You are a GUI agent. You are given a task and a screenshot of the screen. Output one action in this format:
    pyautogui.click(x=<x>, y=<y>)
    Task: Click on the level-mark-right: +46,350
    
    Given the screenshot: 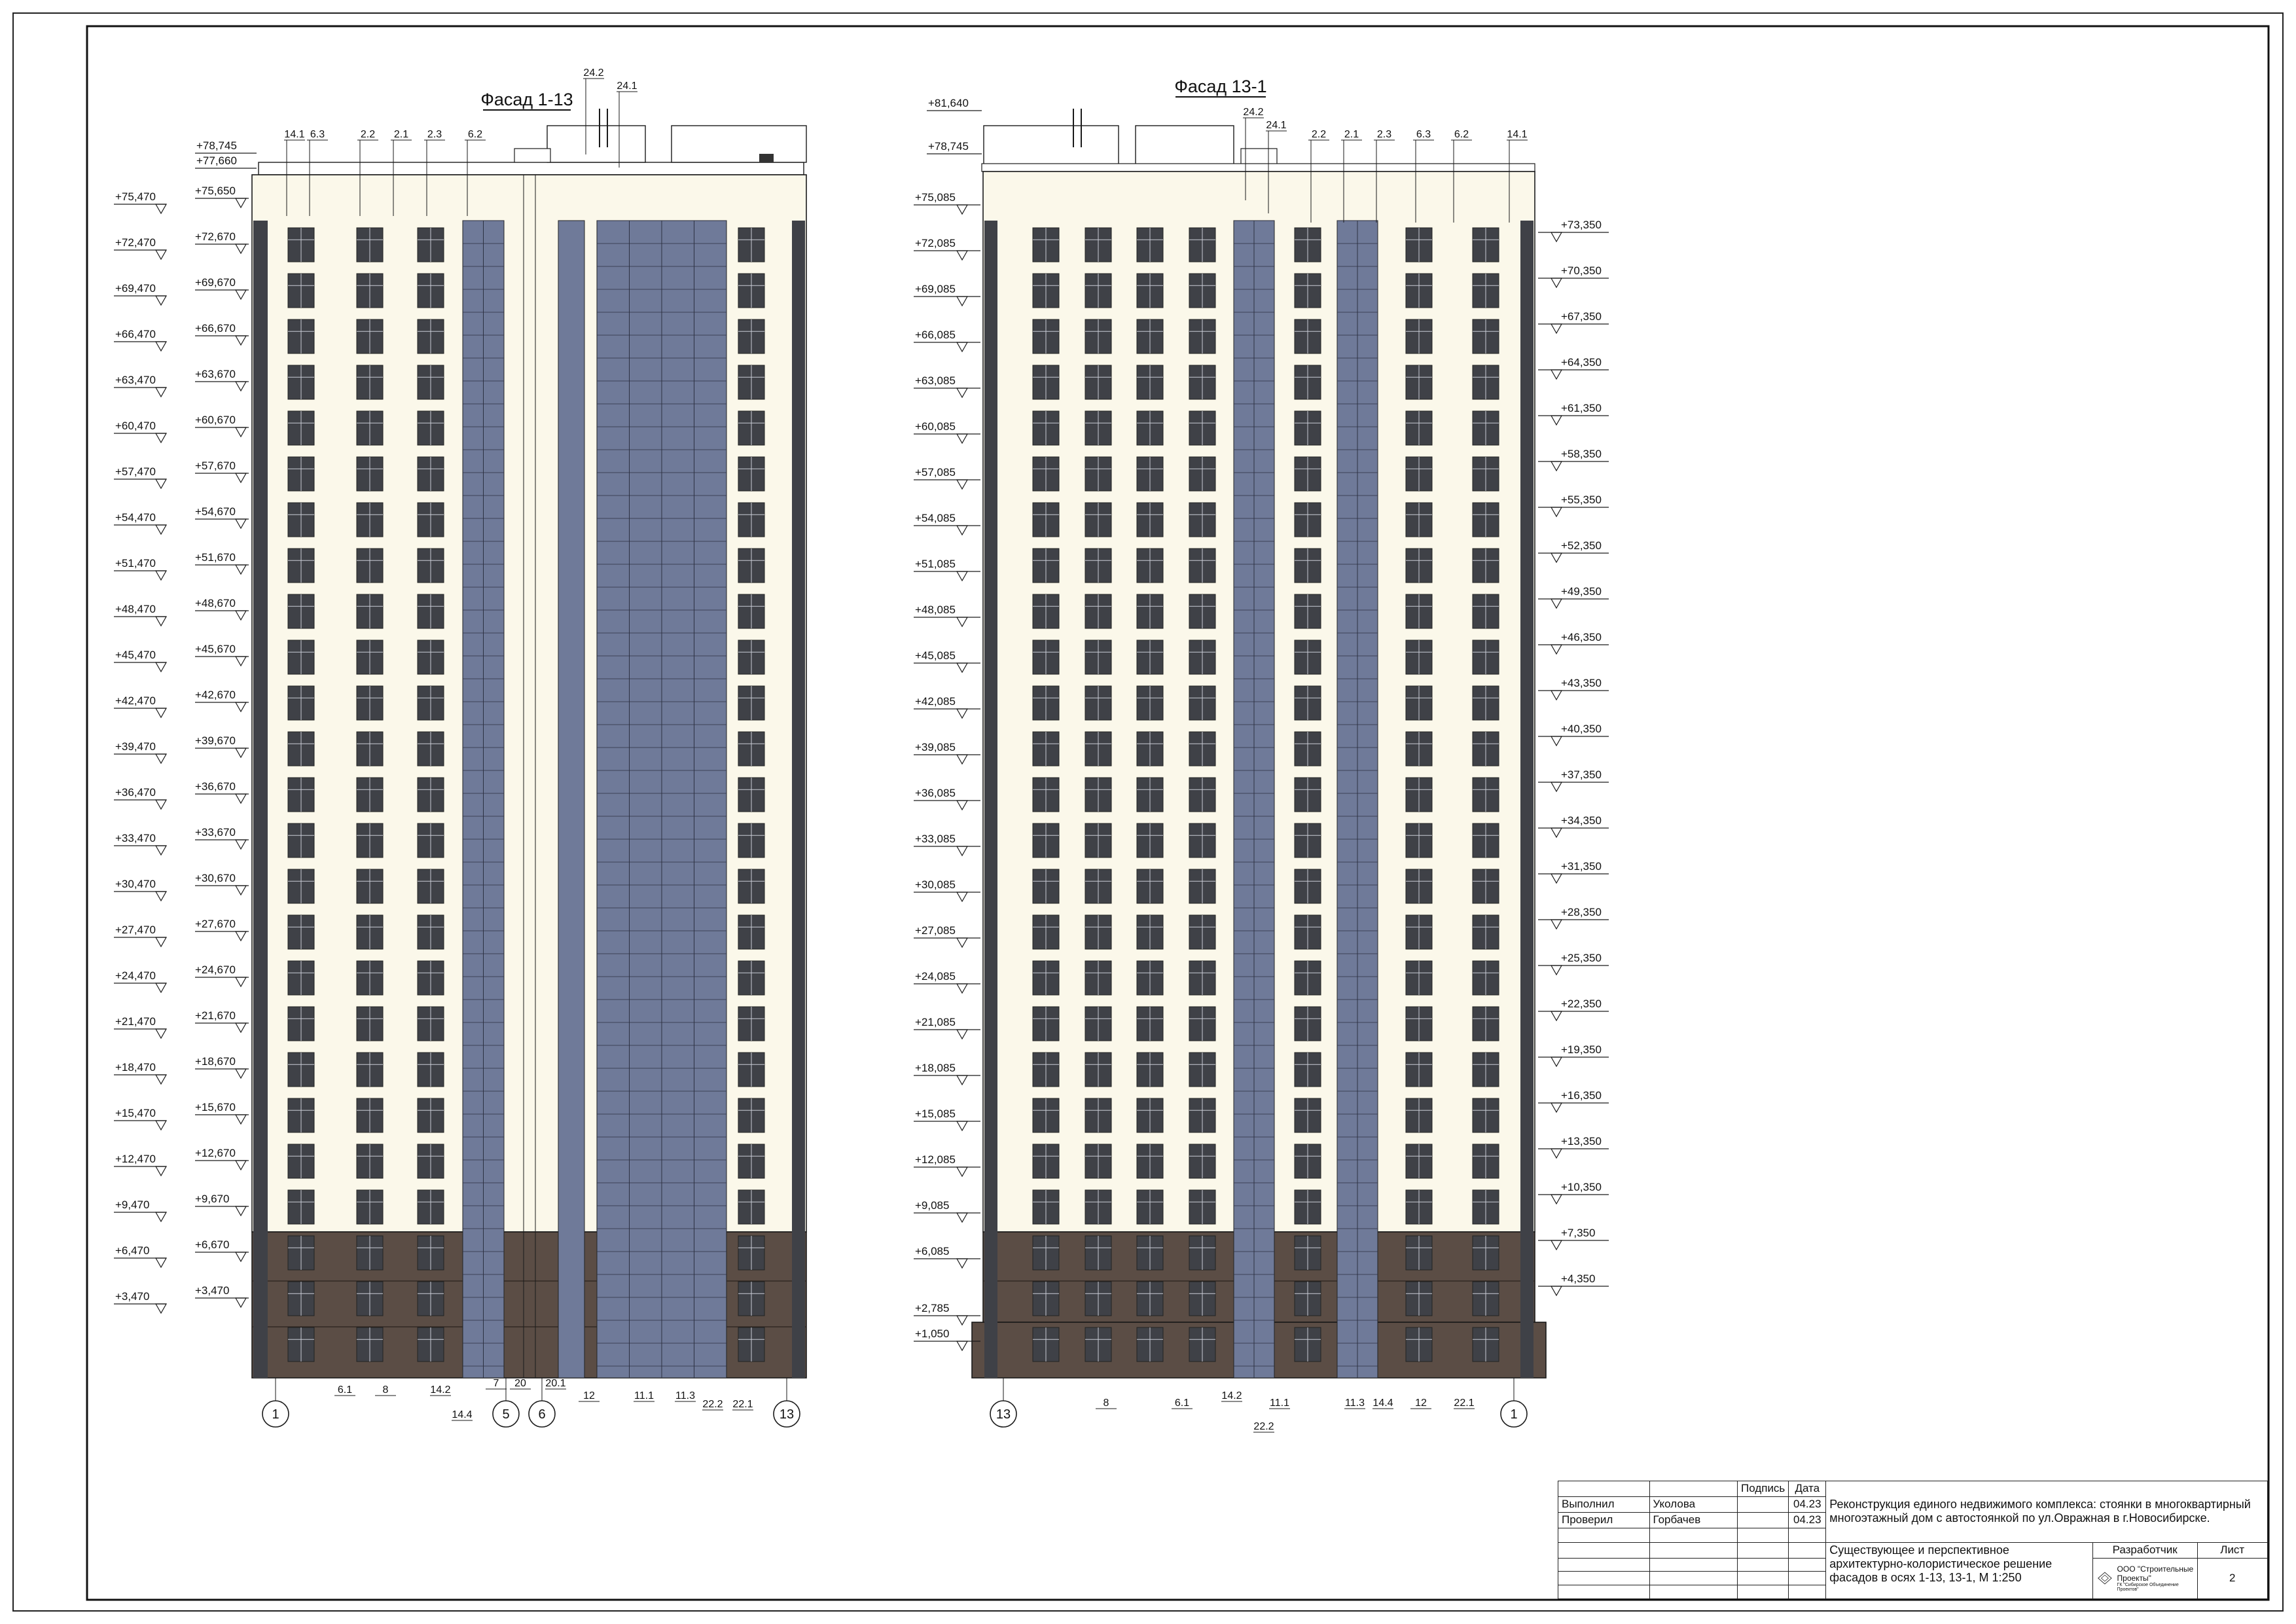 What is the action you would take?
    pyautogui.click(x=1581, y=637)
    